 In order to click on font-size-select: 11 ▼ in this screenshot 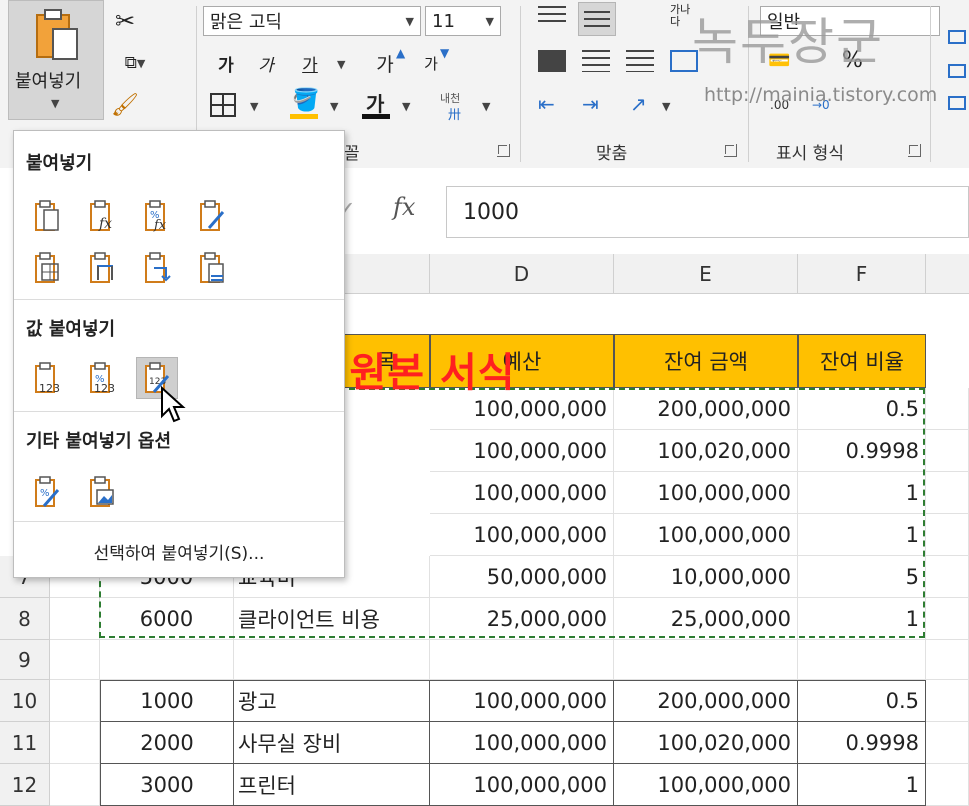, I will do `click(463, 21)`.